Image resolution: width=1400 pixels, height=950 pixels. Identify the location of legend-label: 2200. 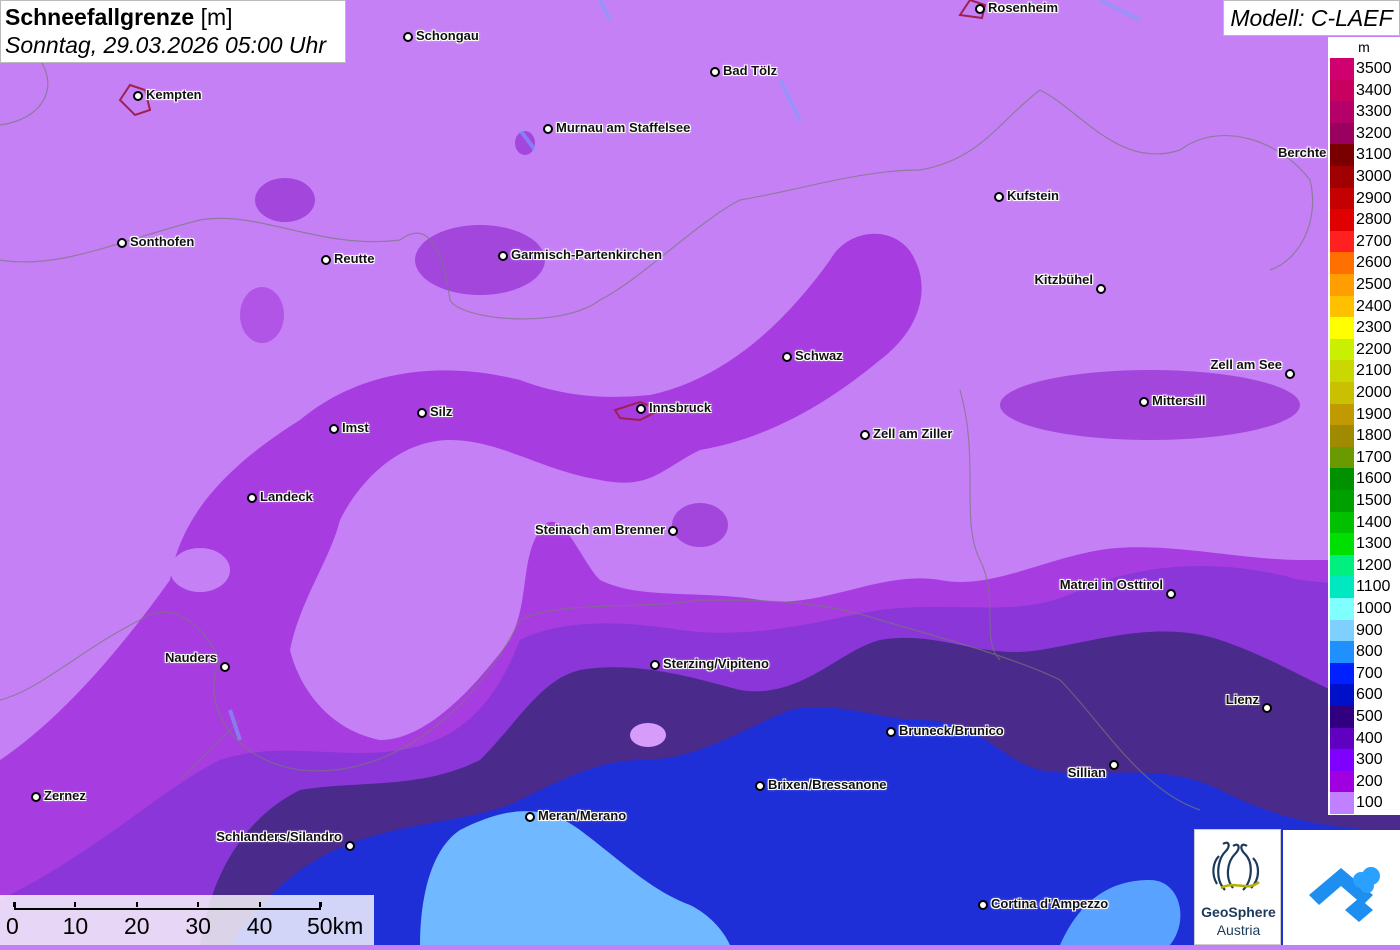
(1374, 349).